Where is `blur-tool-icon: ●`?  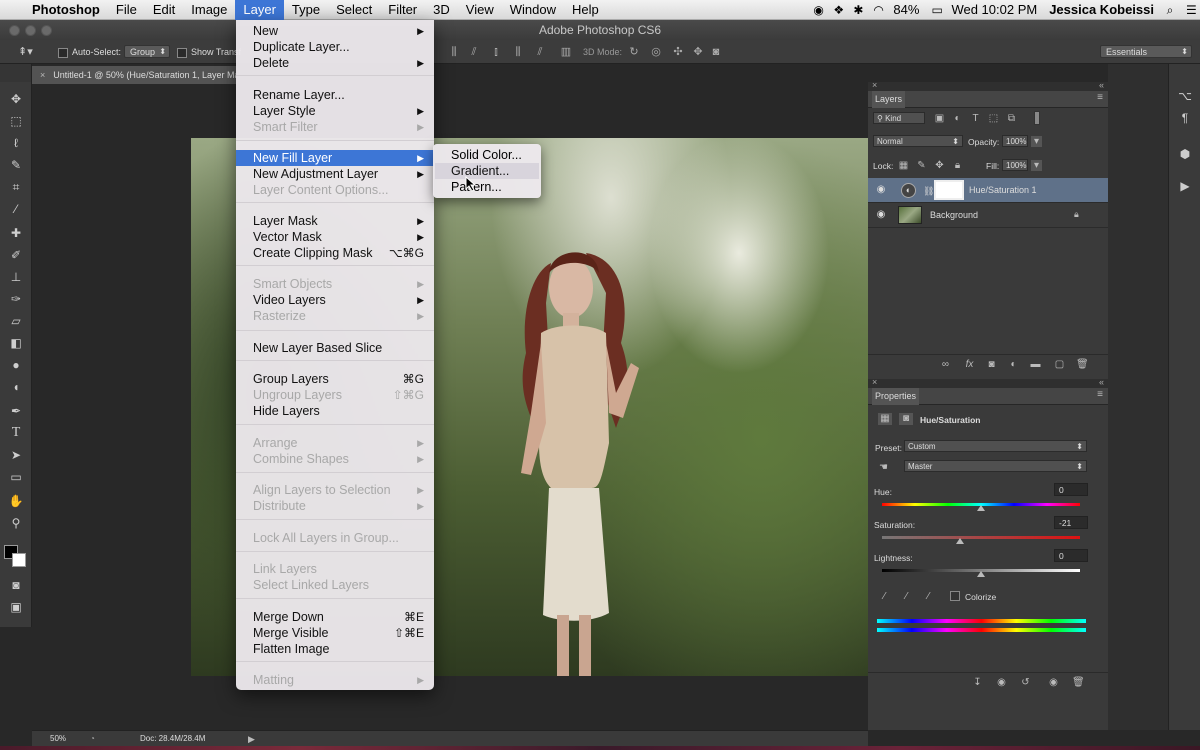
blur-tool-icon: ● is located at coordinates (16, 365).